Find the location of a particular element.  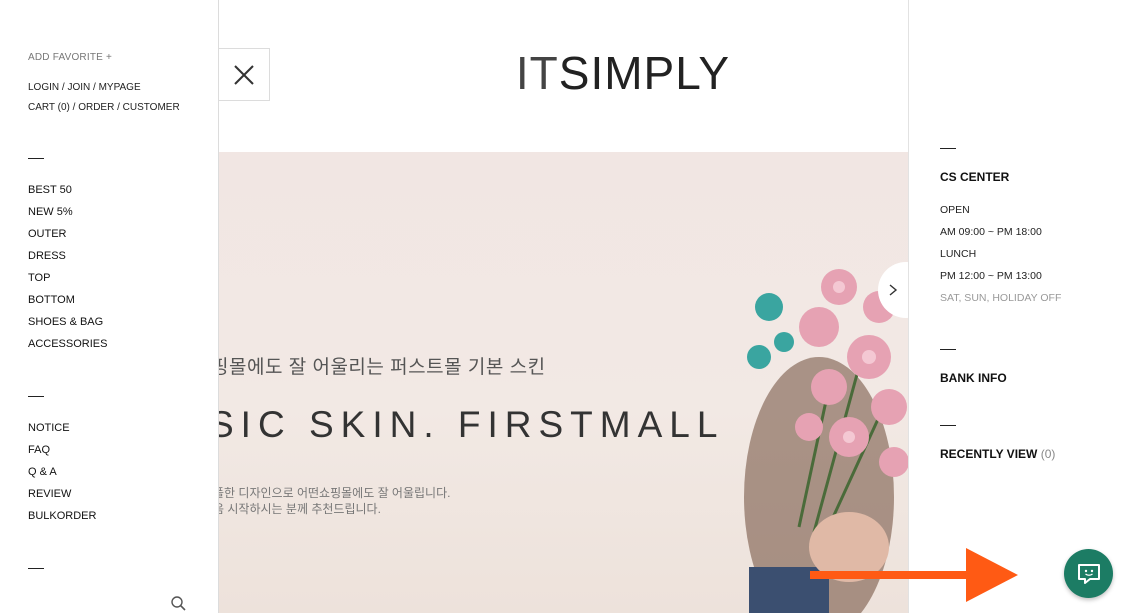

chat-icon is located at coordinates (1088, 573).